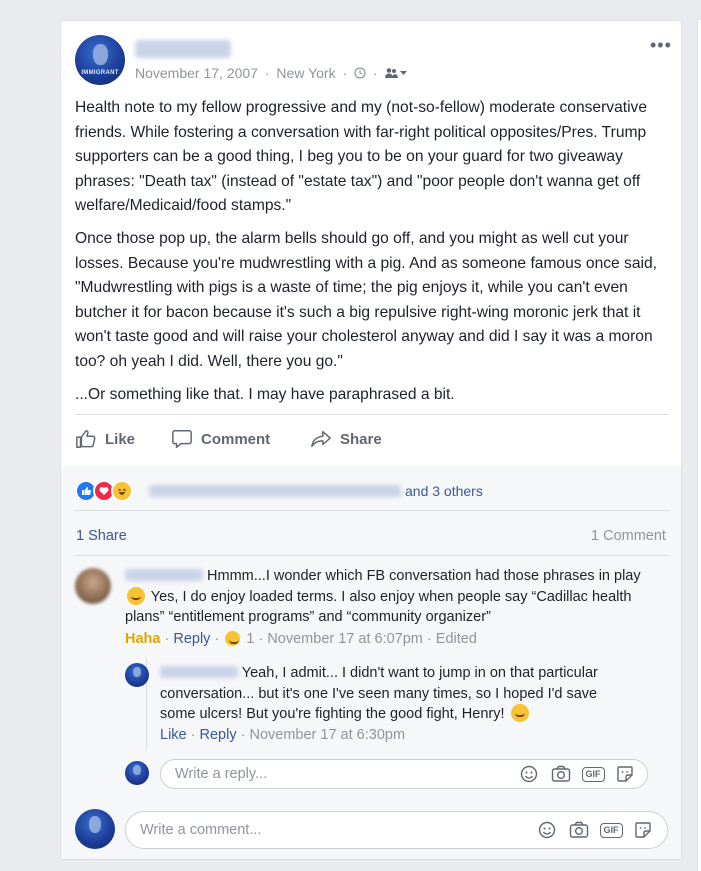 The image size is (701, 871). Describe the element at coordinates (120, 439) in the screenshot. I see `like-label: Like` at that location.